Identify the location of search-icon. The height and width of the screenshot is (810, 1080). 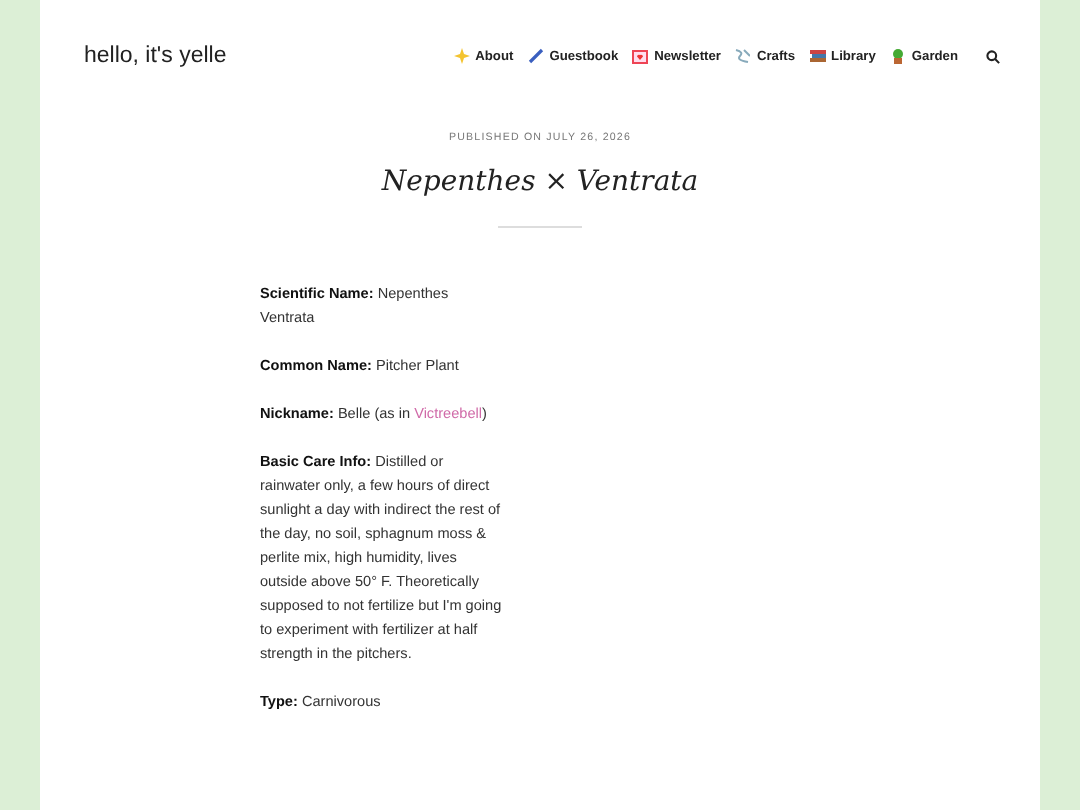
(993, 56).